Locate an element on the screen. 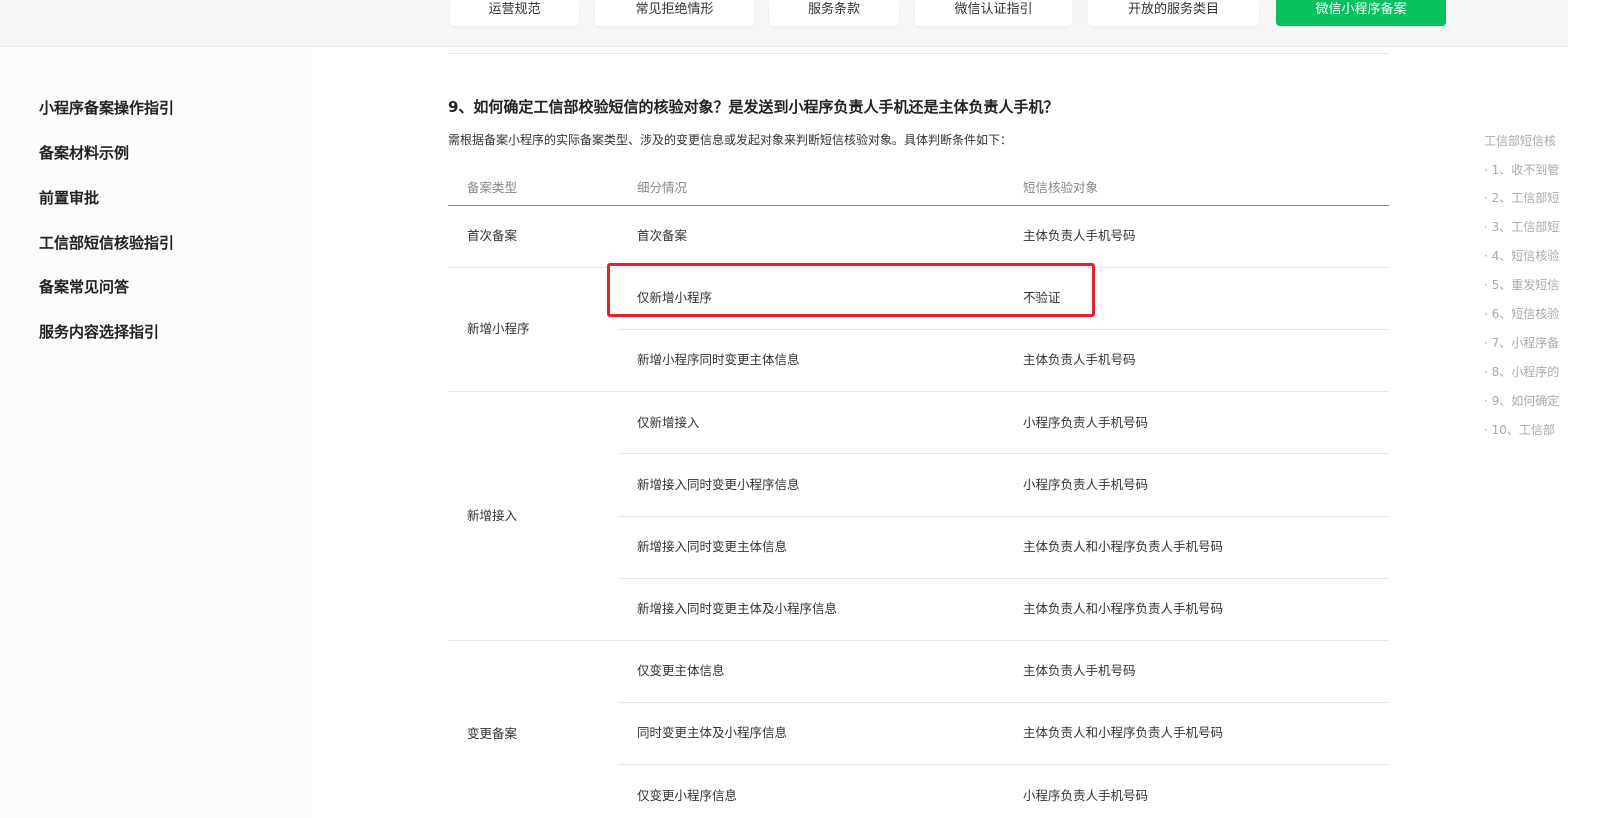  toc-item: · 6、短信核验 is located at coordinates (1521, 313).